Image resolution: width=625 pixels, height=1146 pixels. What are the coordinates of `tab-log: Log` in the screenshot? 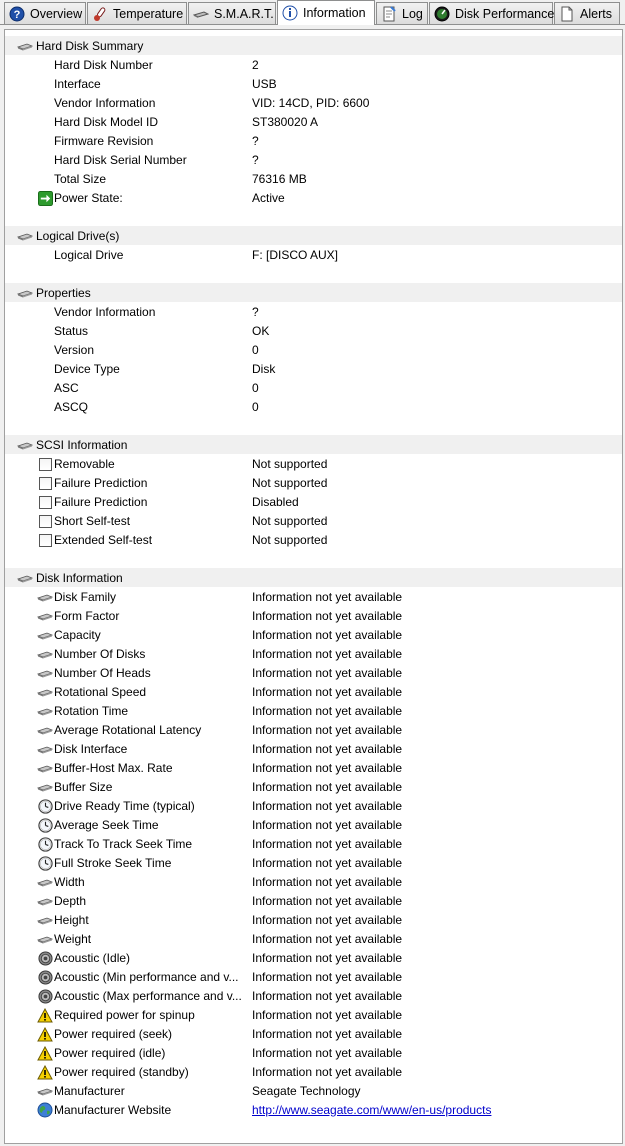 It's located at (402, 13).